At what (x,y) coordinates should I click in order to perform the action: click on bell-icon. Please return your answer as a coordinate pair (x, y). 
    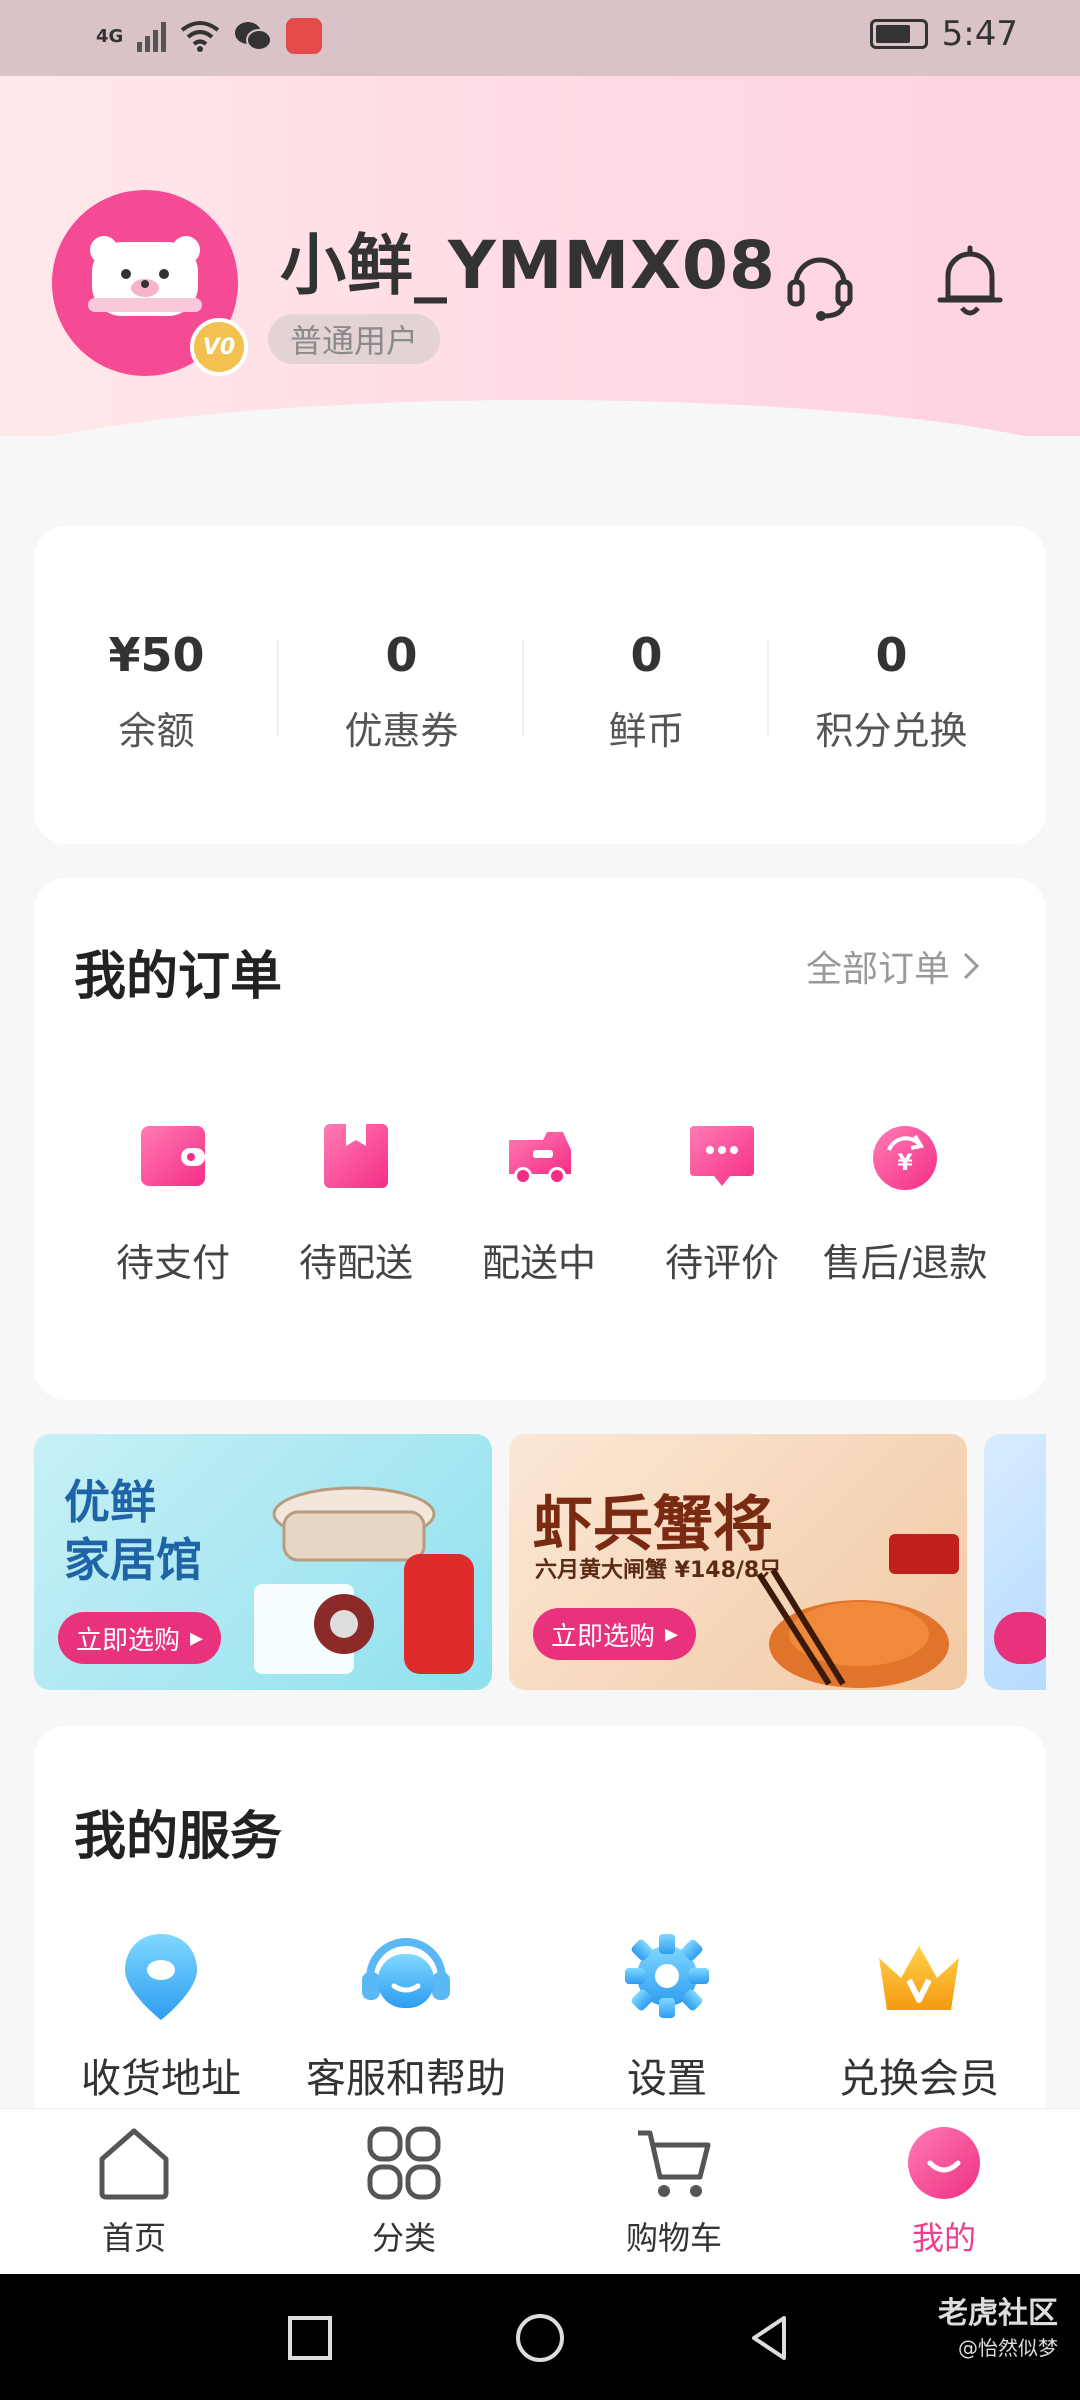
    Looking at the image, I should click on (970, 280).